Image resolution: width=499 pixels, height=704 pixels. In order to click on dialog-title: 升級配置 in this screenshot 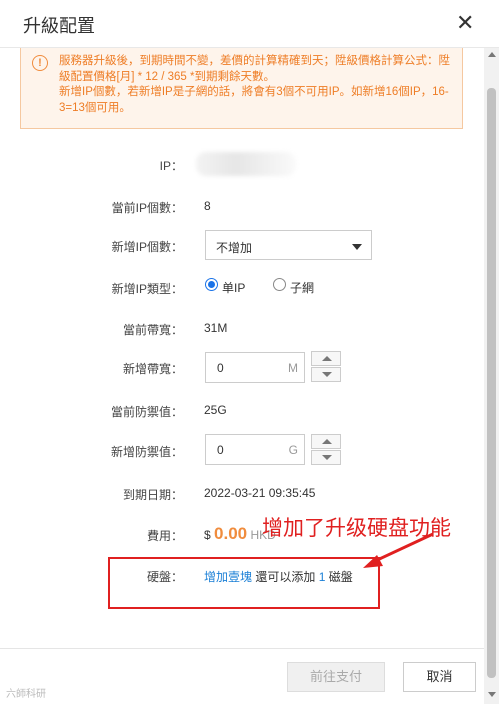, I will do `click(59, 26)`.